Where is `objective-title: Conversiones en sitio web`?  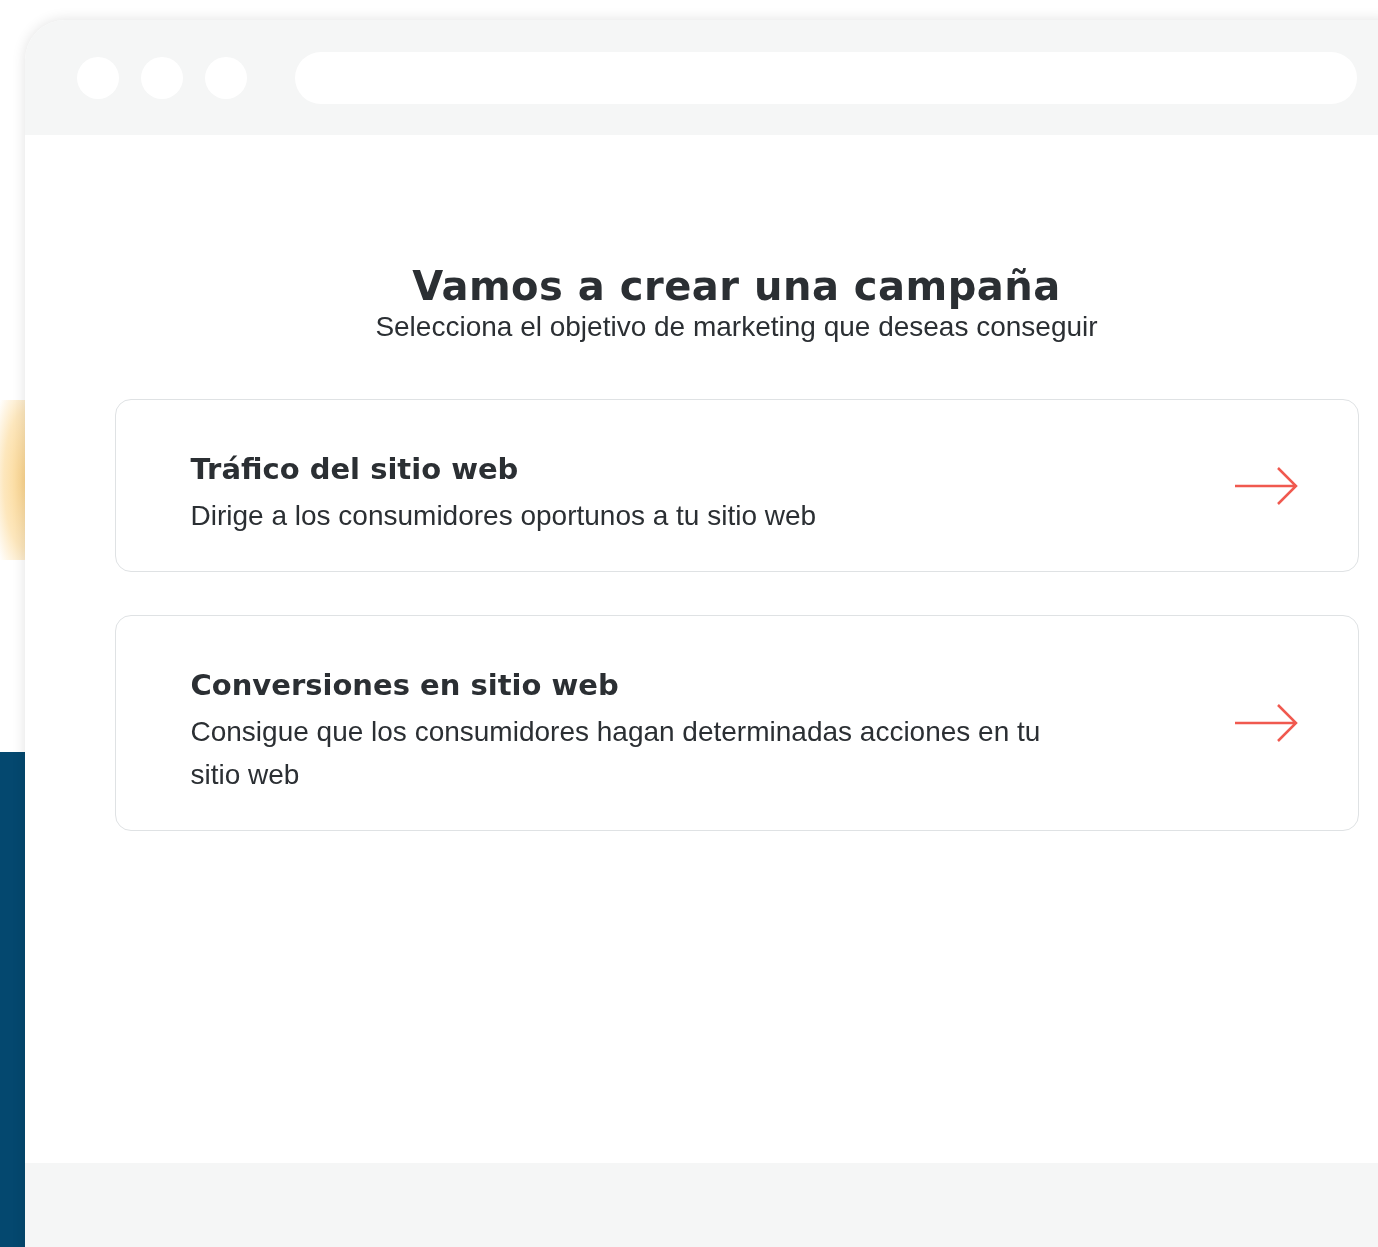
objective-title: Conversiones en sitio web is located at coordinates (404, 685).